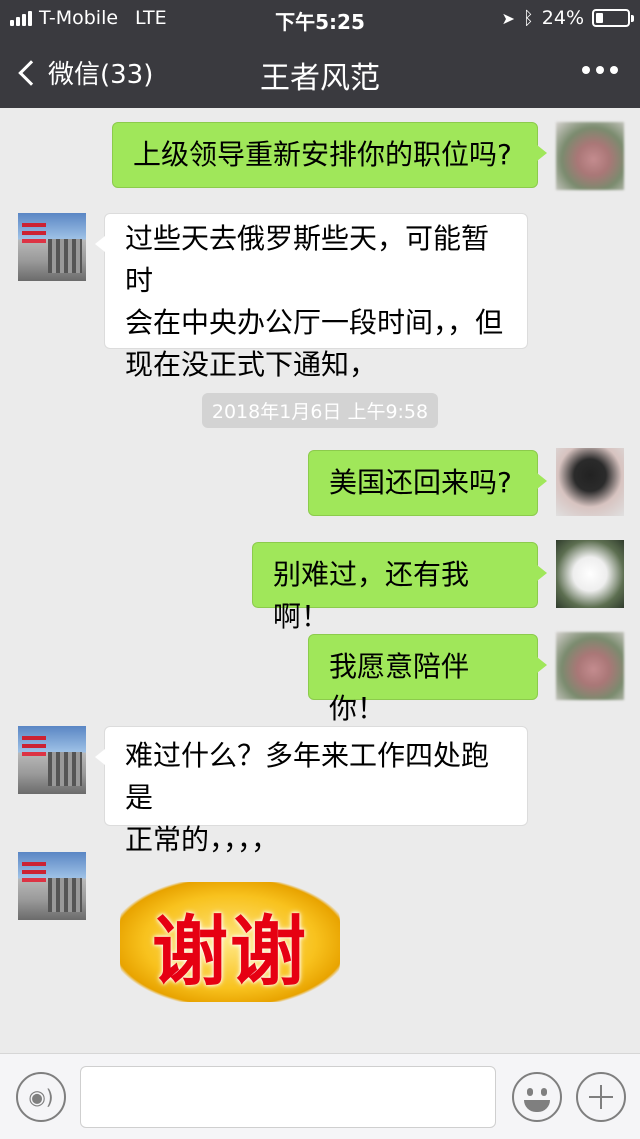 The image size is (640, 1139). I want to click on message-bubble-outgoing: 上级领导重新安排你的职位吗?, so click(329, 155).